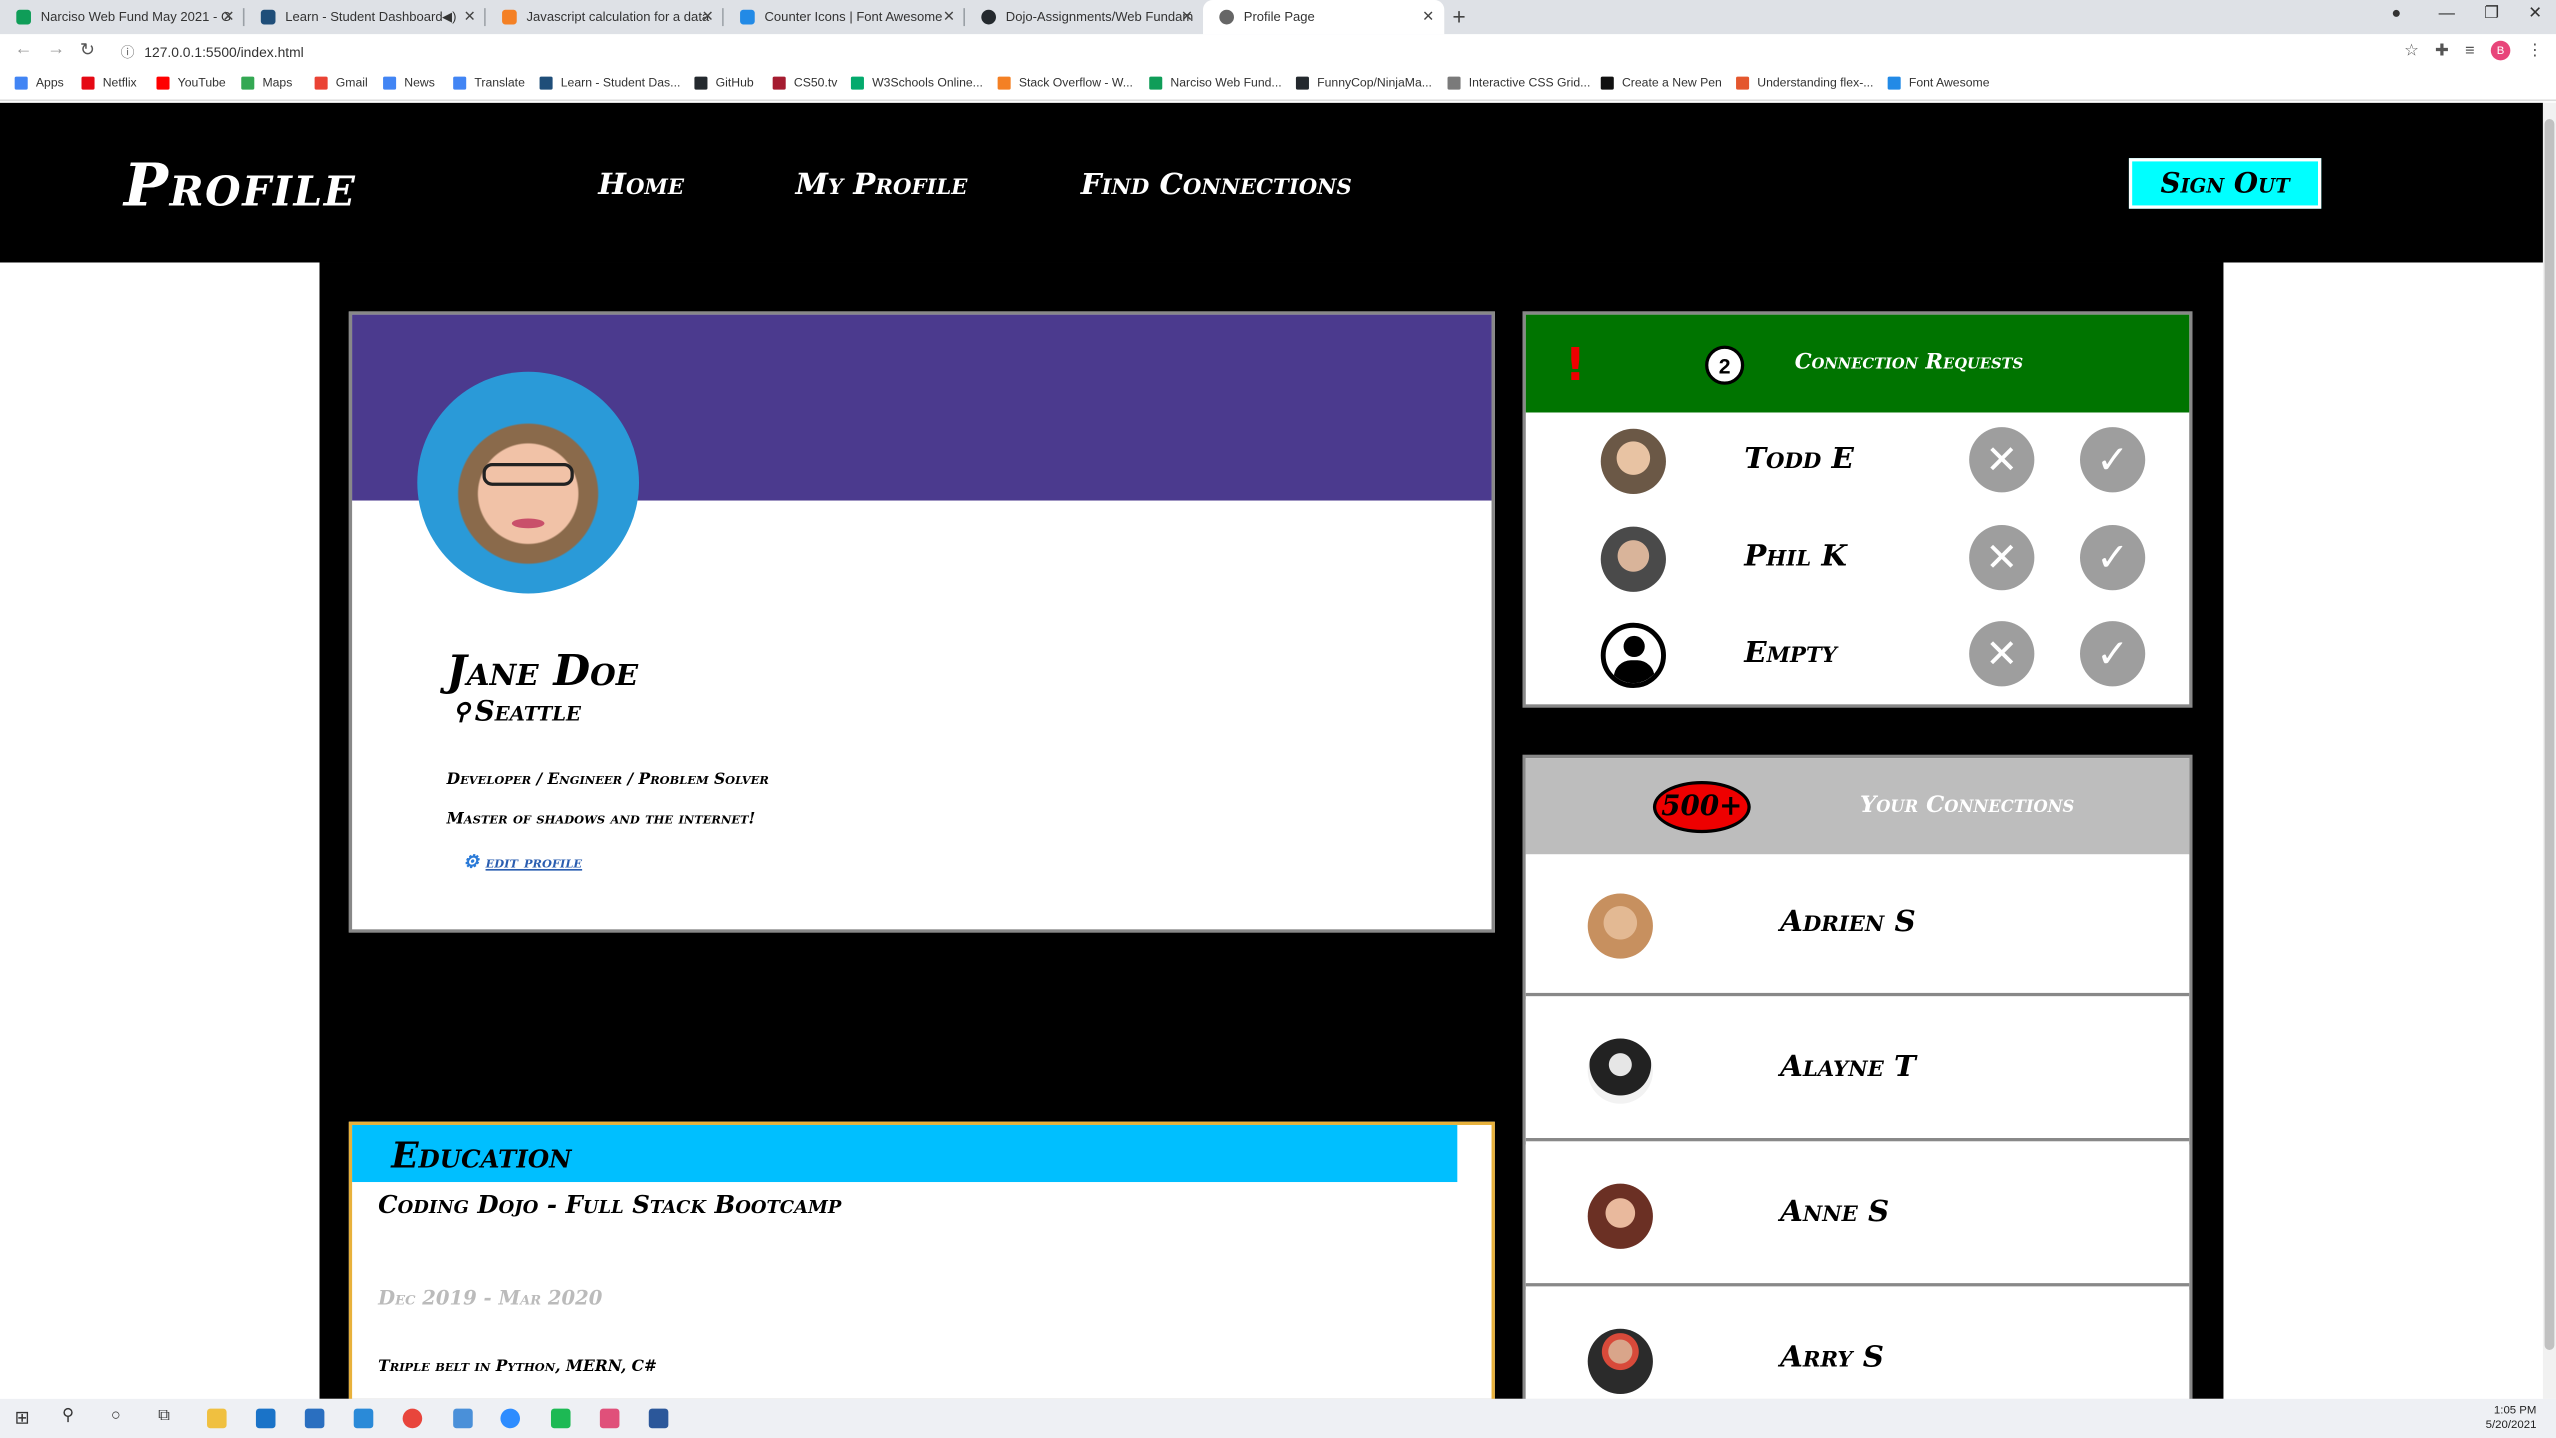  Describe the element at coordinates (2411, 51) in the screenshot. I see `star-icon: ☆` at that location.